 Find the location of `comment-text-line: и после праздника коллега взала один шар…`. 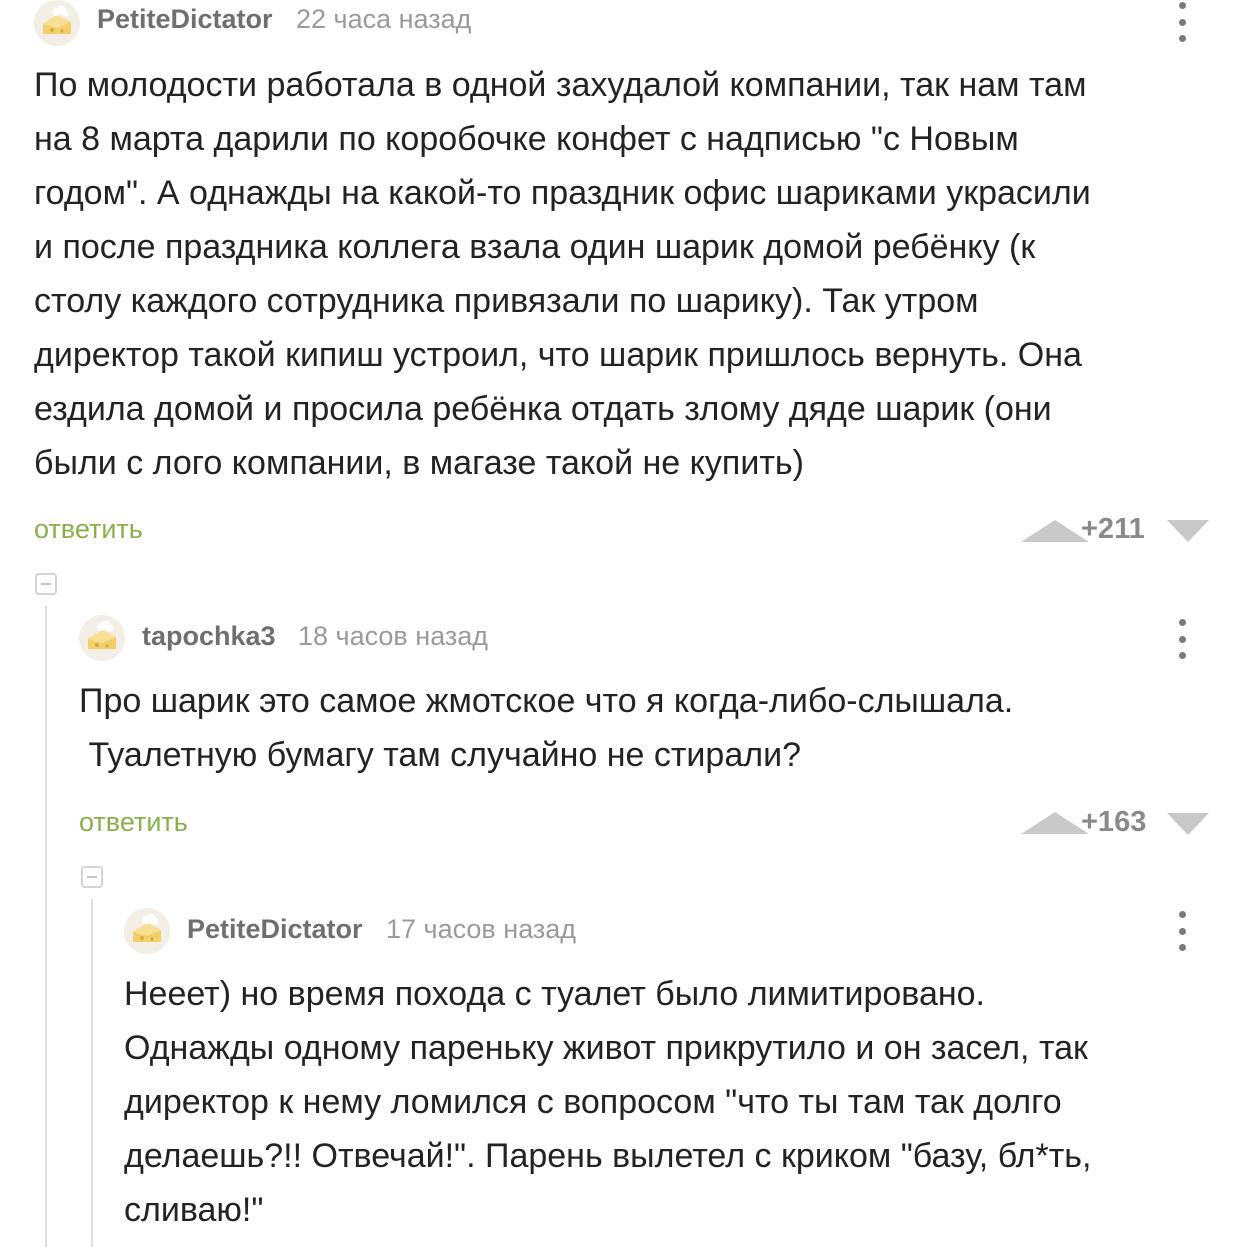

comment-text-line: и после праздника коллега взала один шар… is located at coordinates (535, 247).